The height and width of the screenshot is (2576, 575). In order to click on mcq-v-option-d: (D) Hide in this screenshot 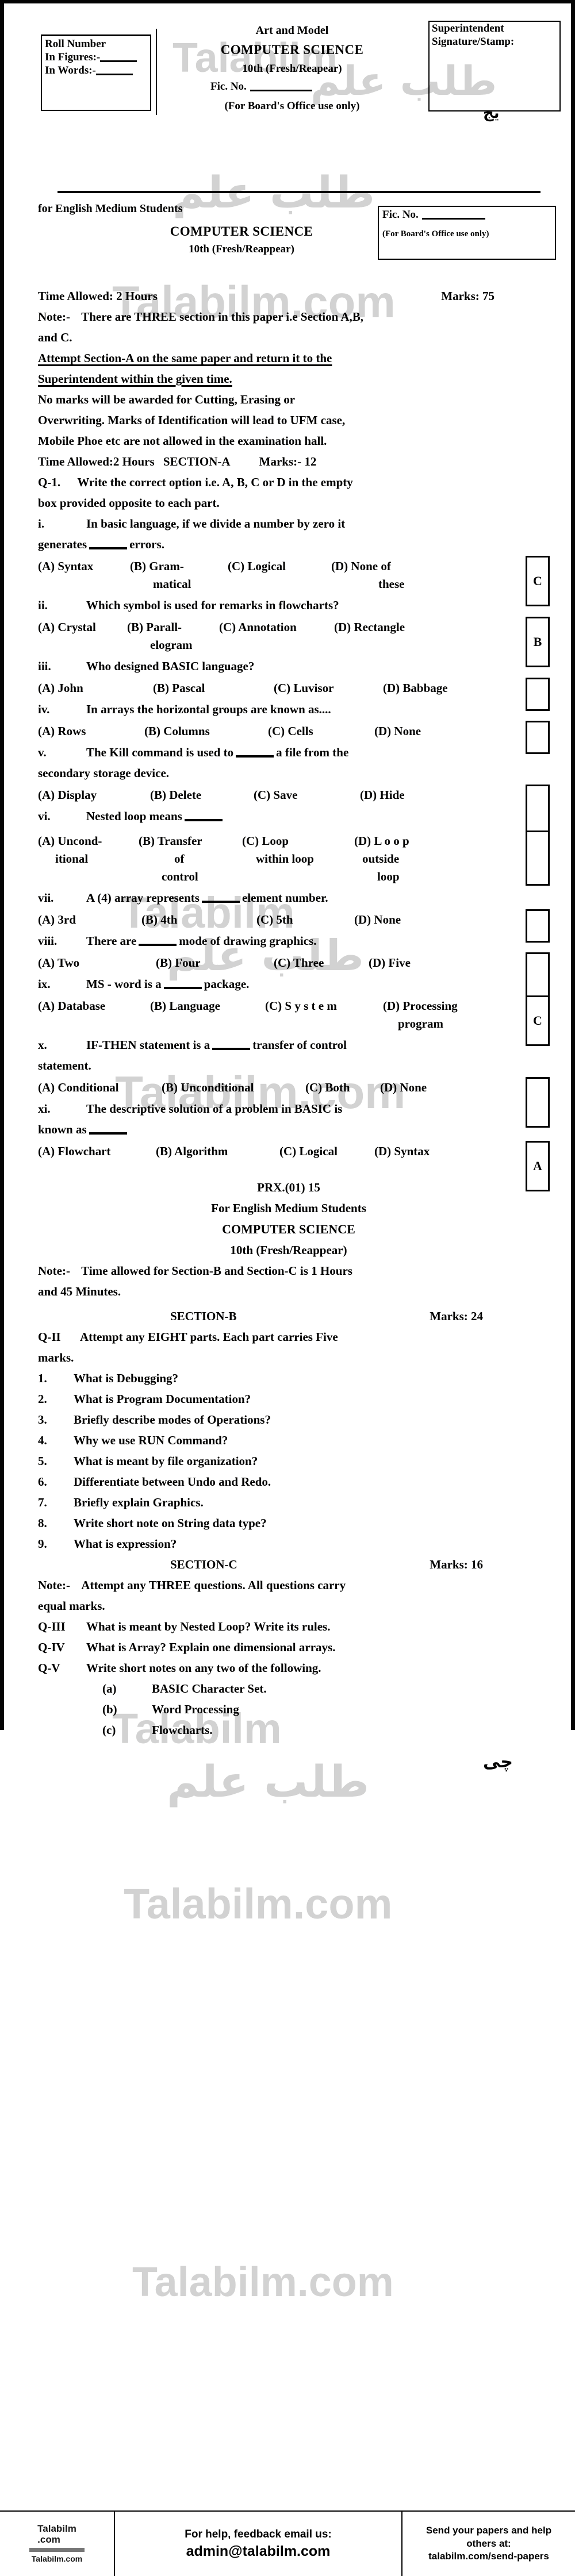, I will do `click(403, 795)`.